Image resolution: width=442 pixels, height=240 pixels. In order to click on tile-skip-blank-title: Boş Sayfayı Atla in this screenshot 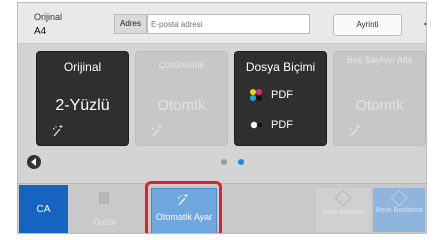, I will do `click(379, 60)`.